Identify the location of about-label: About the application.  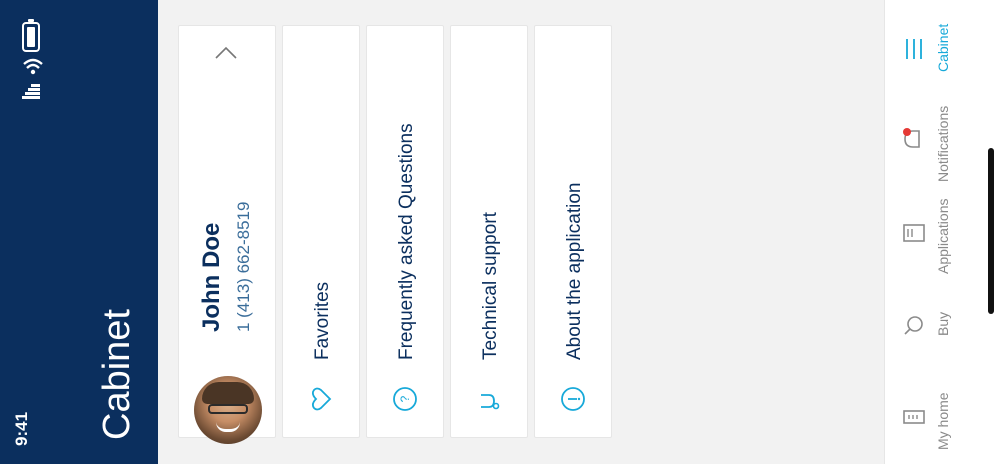
(574, 271).